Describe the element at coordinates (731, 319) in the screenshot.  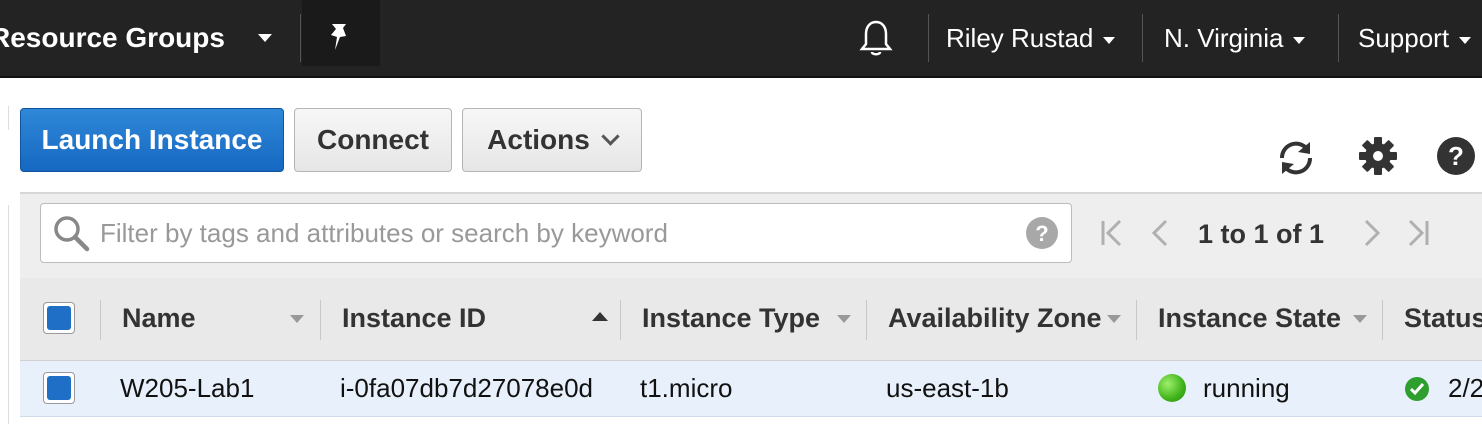
I see `column-header-instance-type: Instance Type` at that location.